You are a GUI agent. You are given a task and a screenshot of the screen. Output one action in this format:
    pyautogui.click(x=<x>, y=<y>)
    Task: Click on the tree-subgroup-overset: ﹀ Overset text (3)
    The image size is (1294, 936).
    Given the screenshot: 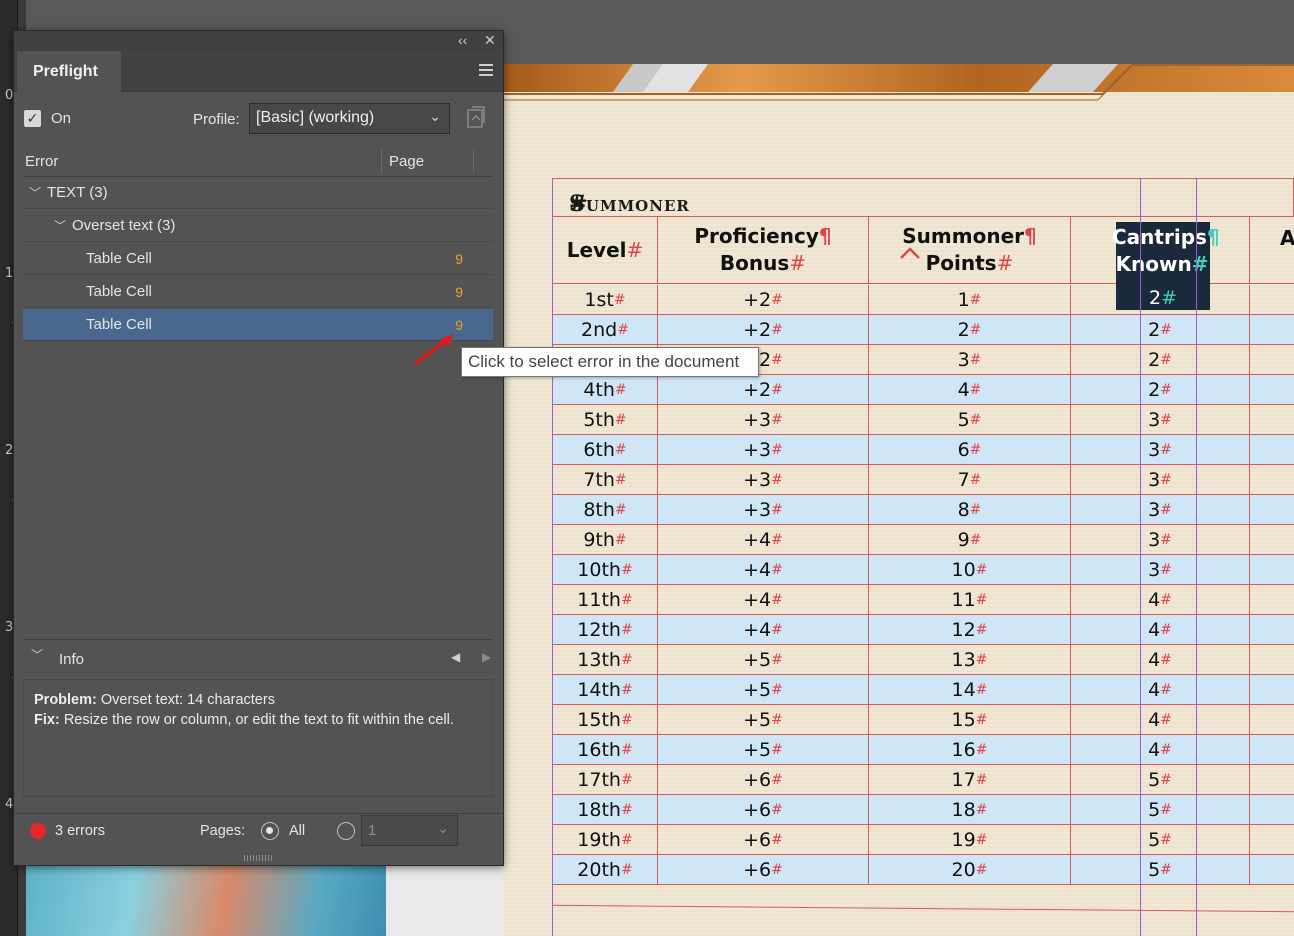 What is the action you would take?
    pyautogui.click(x=258, y=226)
    